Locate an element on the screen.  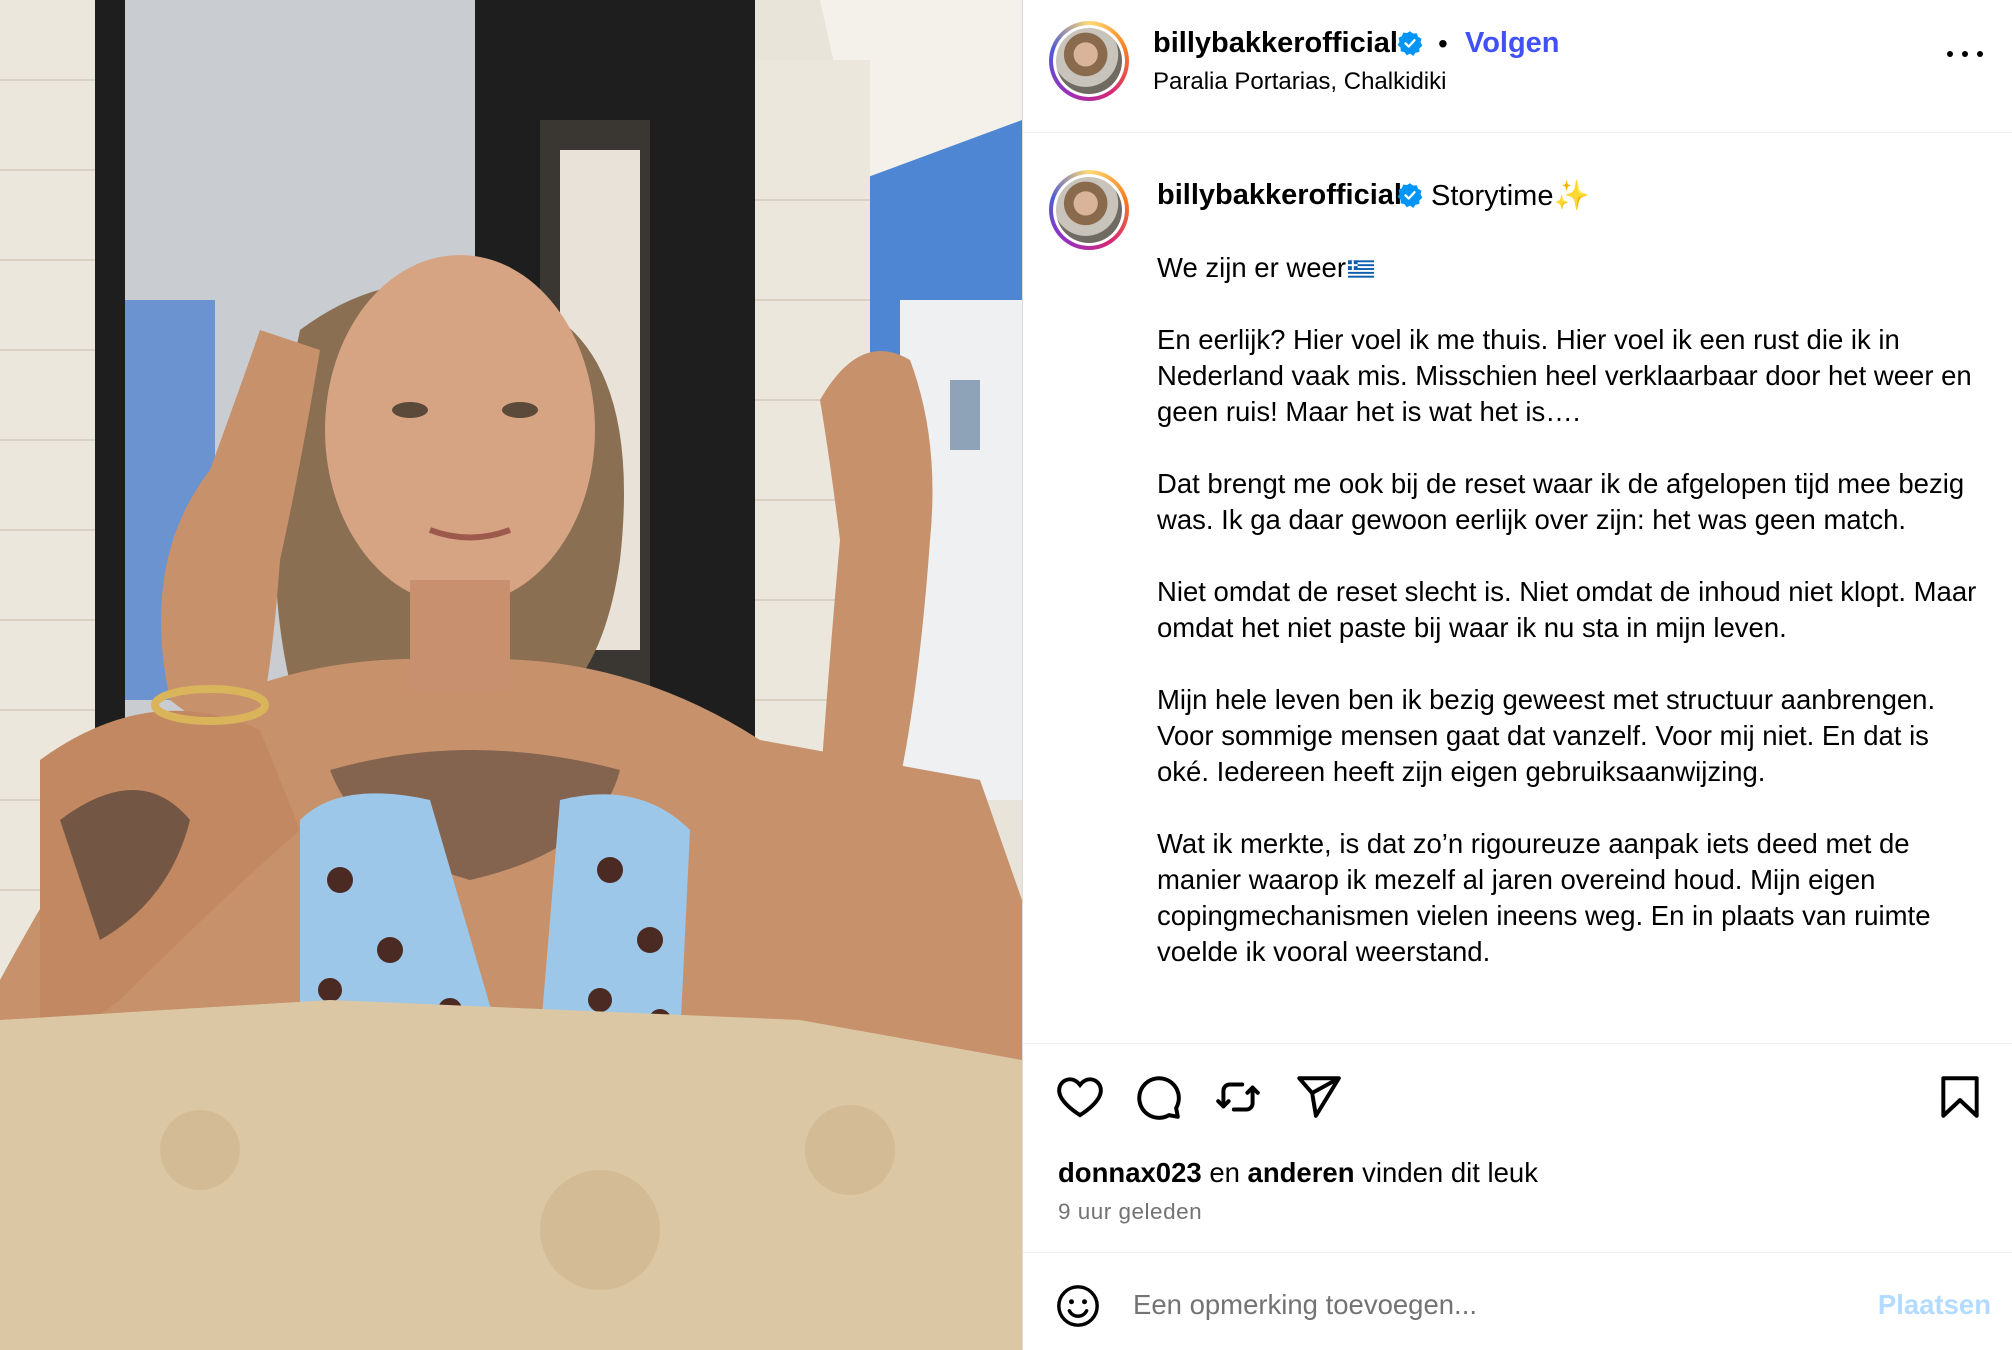
author-username: billybakkerofficial is located at coordinates (1275, 43).